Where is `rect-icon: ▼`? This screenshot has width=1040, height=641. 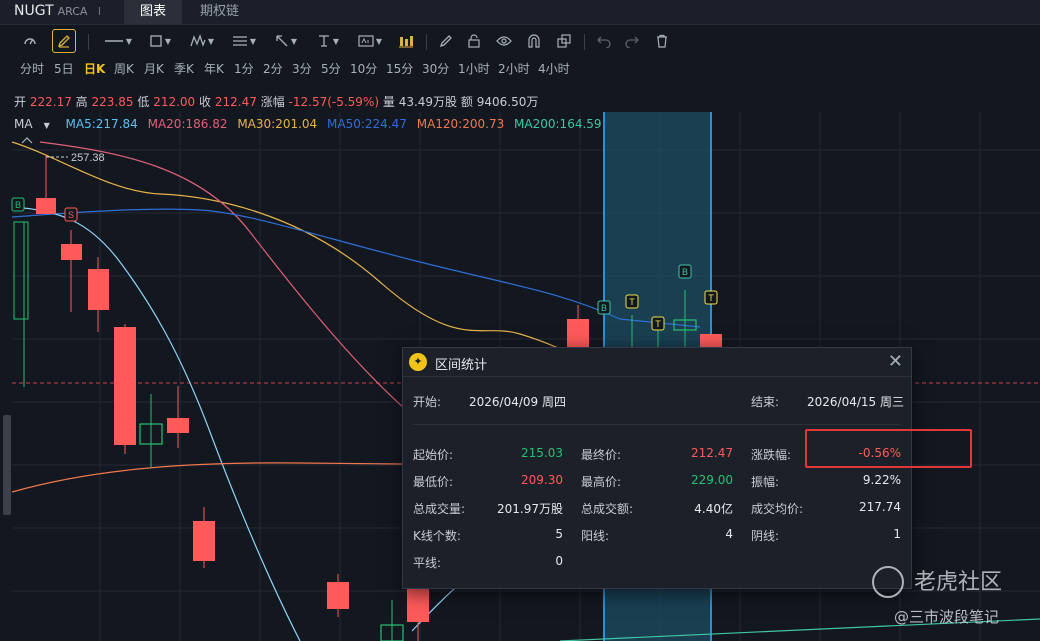
rect-icon: ▼ is located at coordinates (160, 41).